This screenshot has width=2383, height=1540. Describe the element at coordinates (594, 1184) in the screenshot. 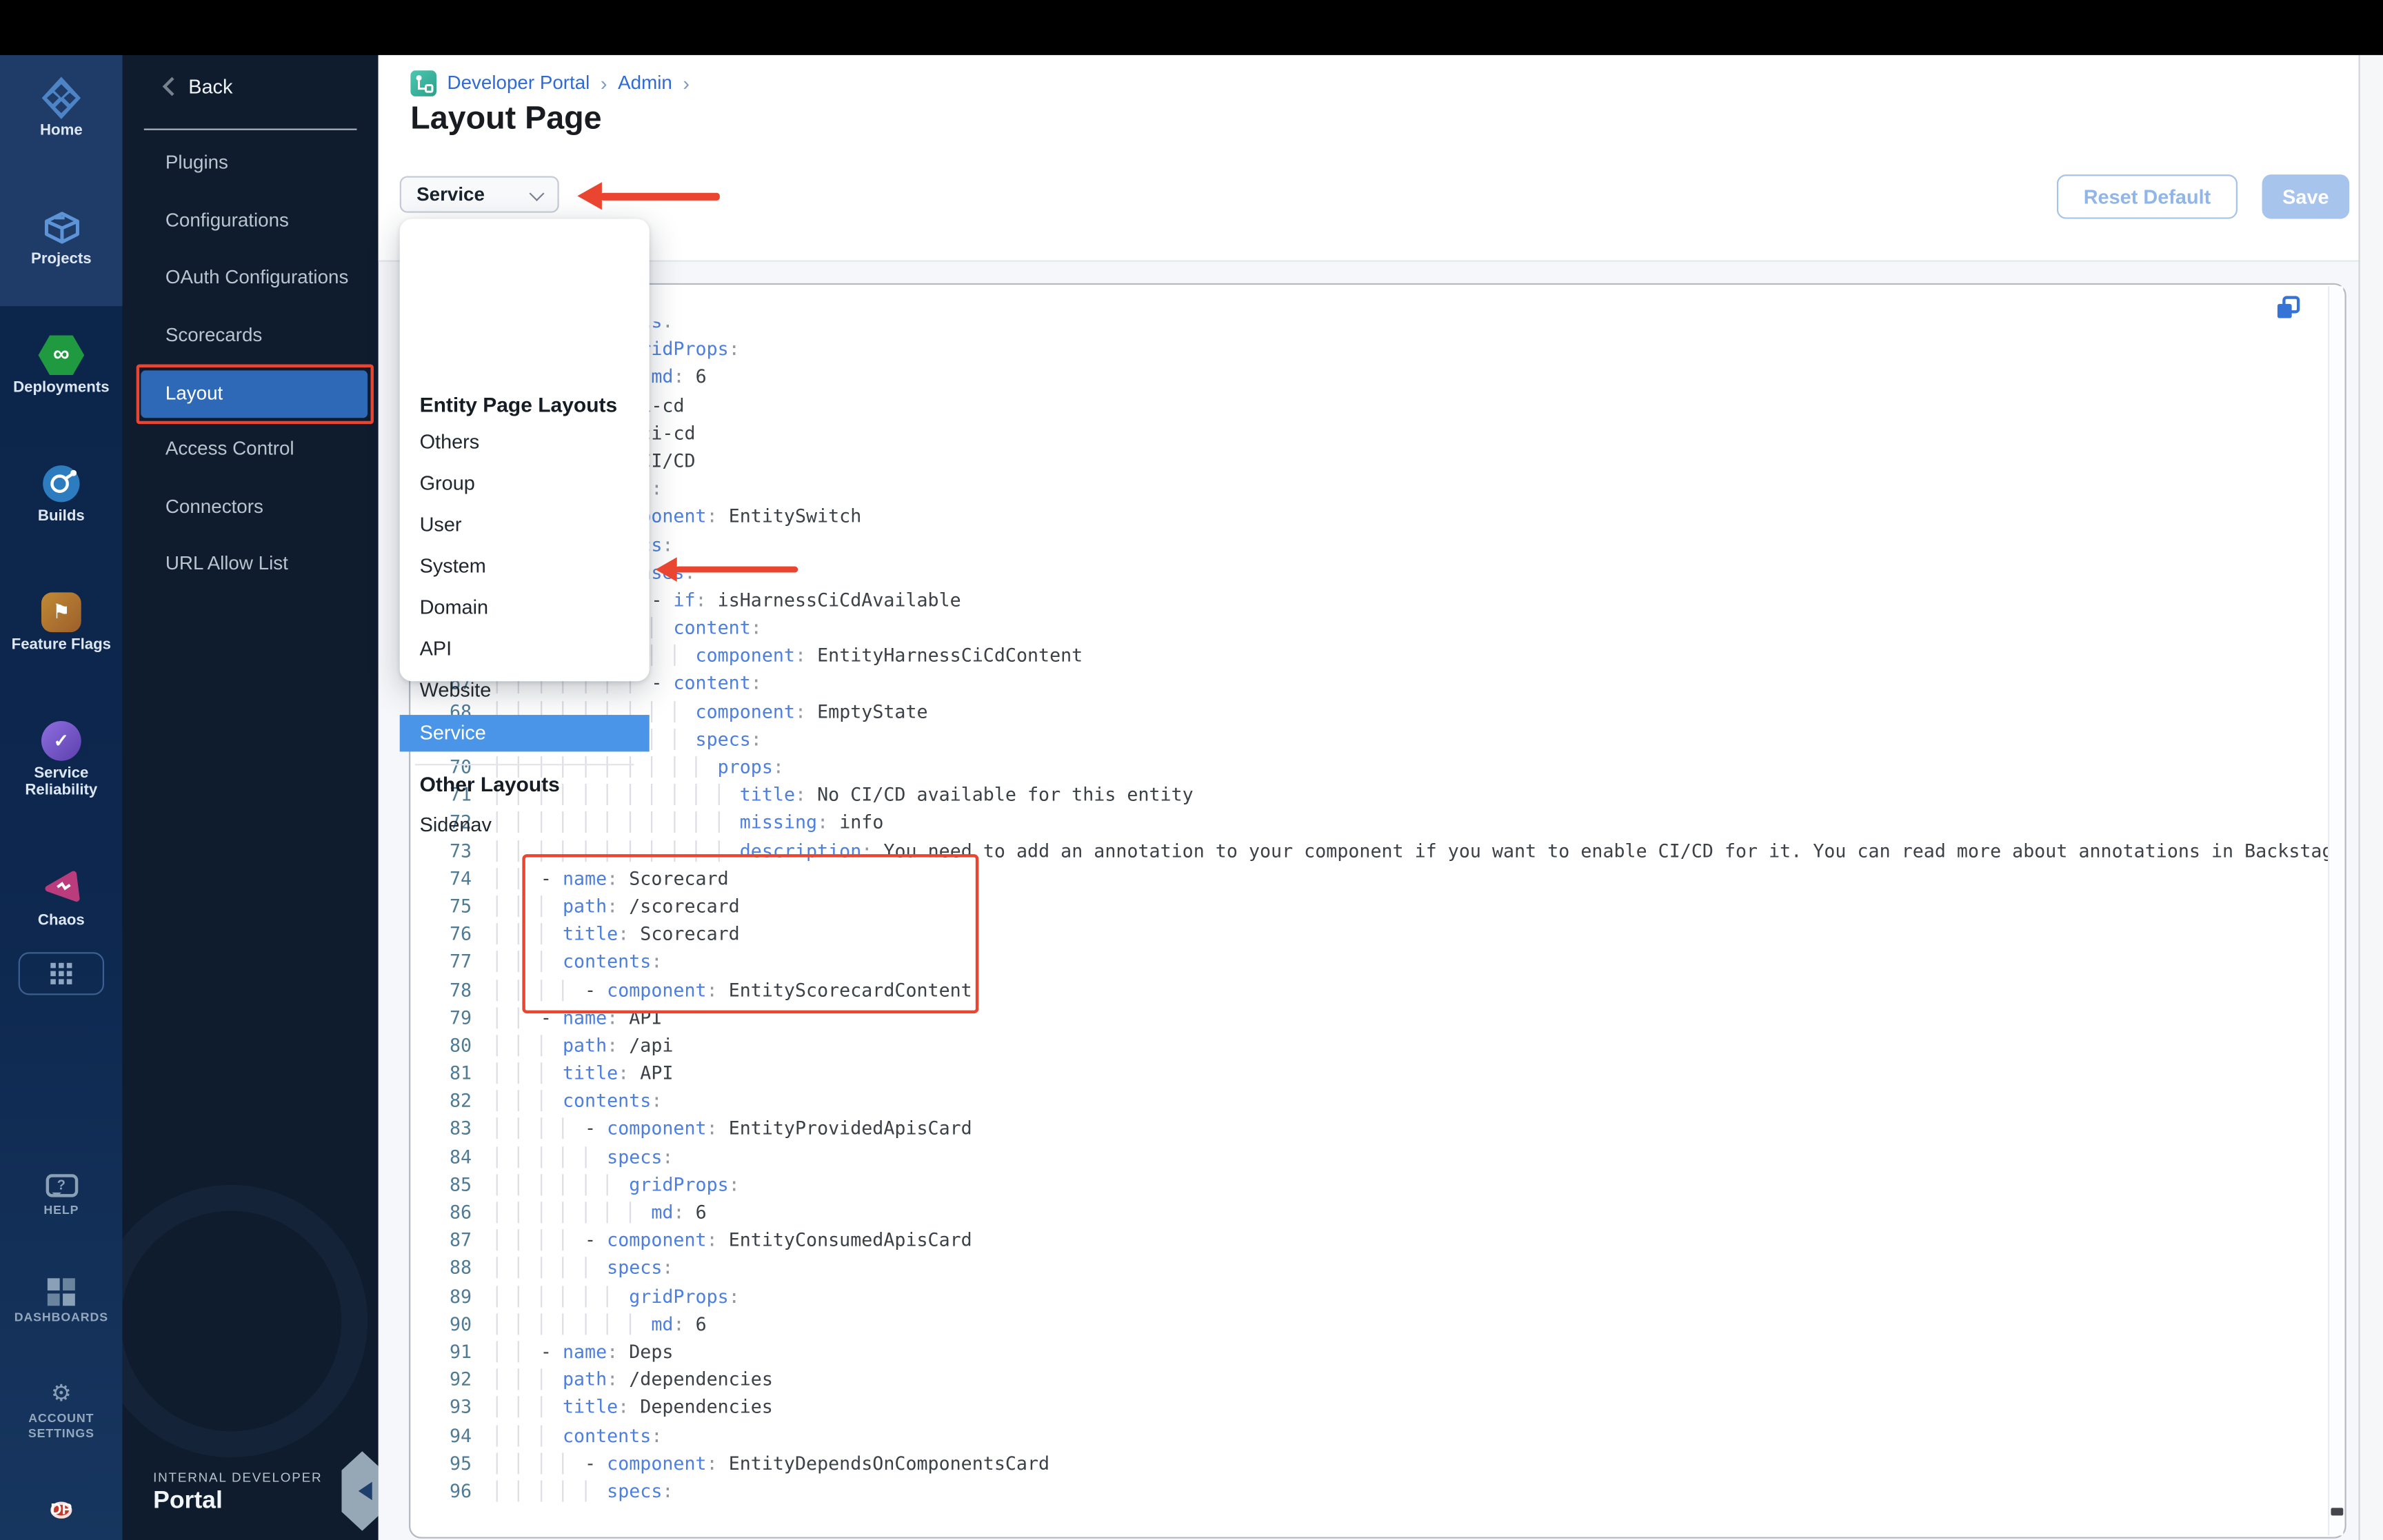

I see `code-line-85: 85 gridProps:` at that location.